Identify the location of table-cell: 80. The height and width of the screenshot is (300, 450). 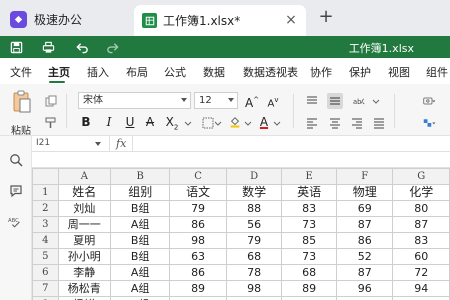
(421, 208).